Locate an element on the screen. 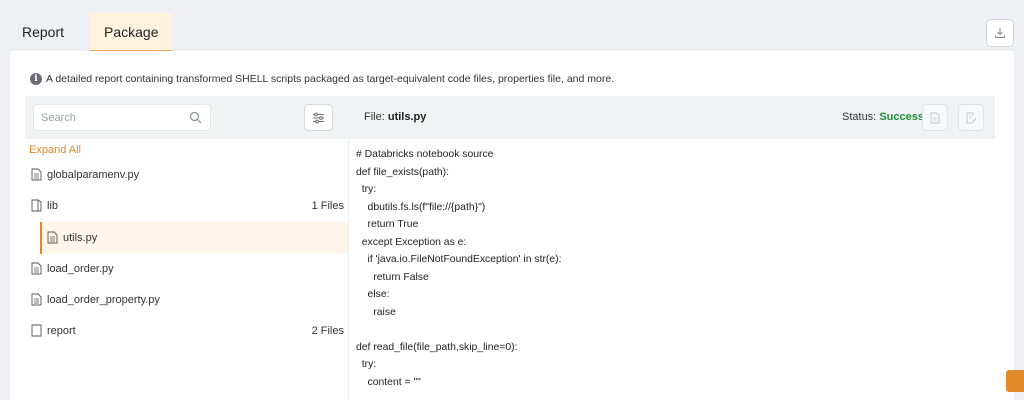  tree-item-label: load_order.py is located at coordinates (80, 269).